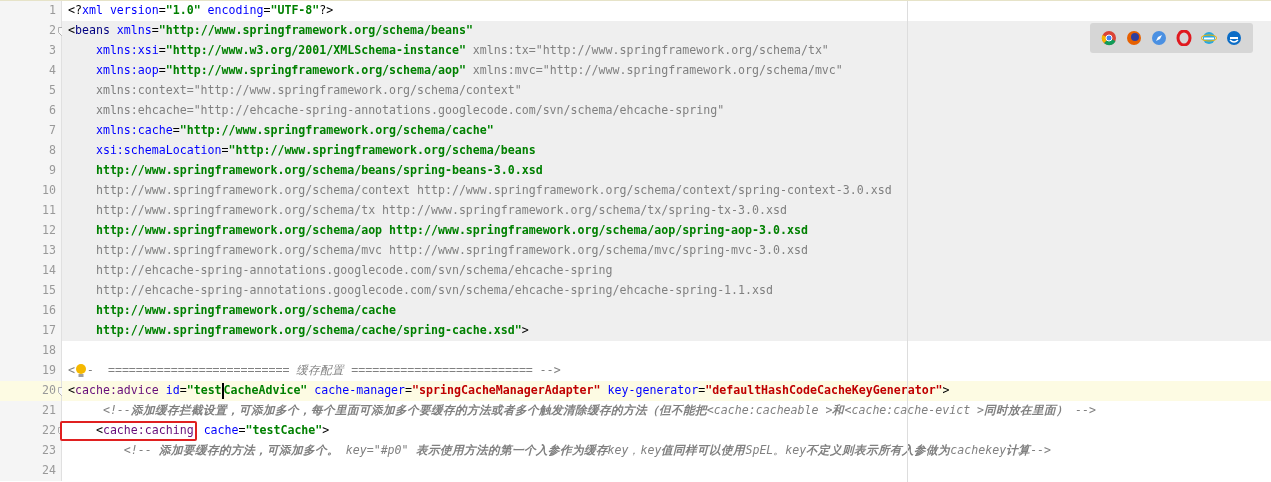 This screenshot has width=1271, height=482. What do you see at coordinates (49, 351) in the screenshot?
I see `line-number: 18` at bounding box center [49, 351].